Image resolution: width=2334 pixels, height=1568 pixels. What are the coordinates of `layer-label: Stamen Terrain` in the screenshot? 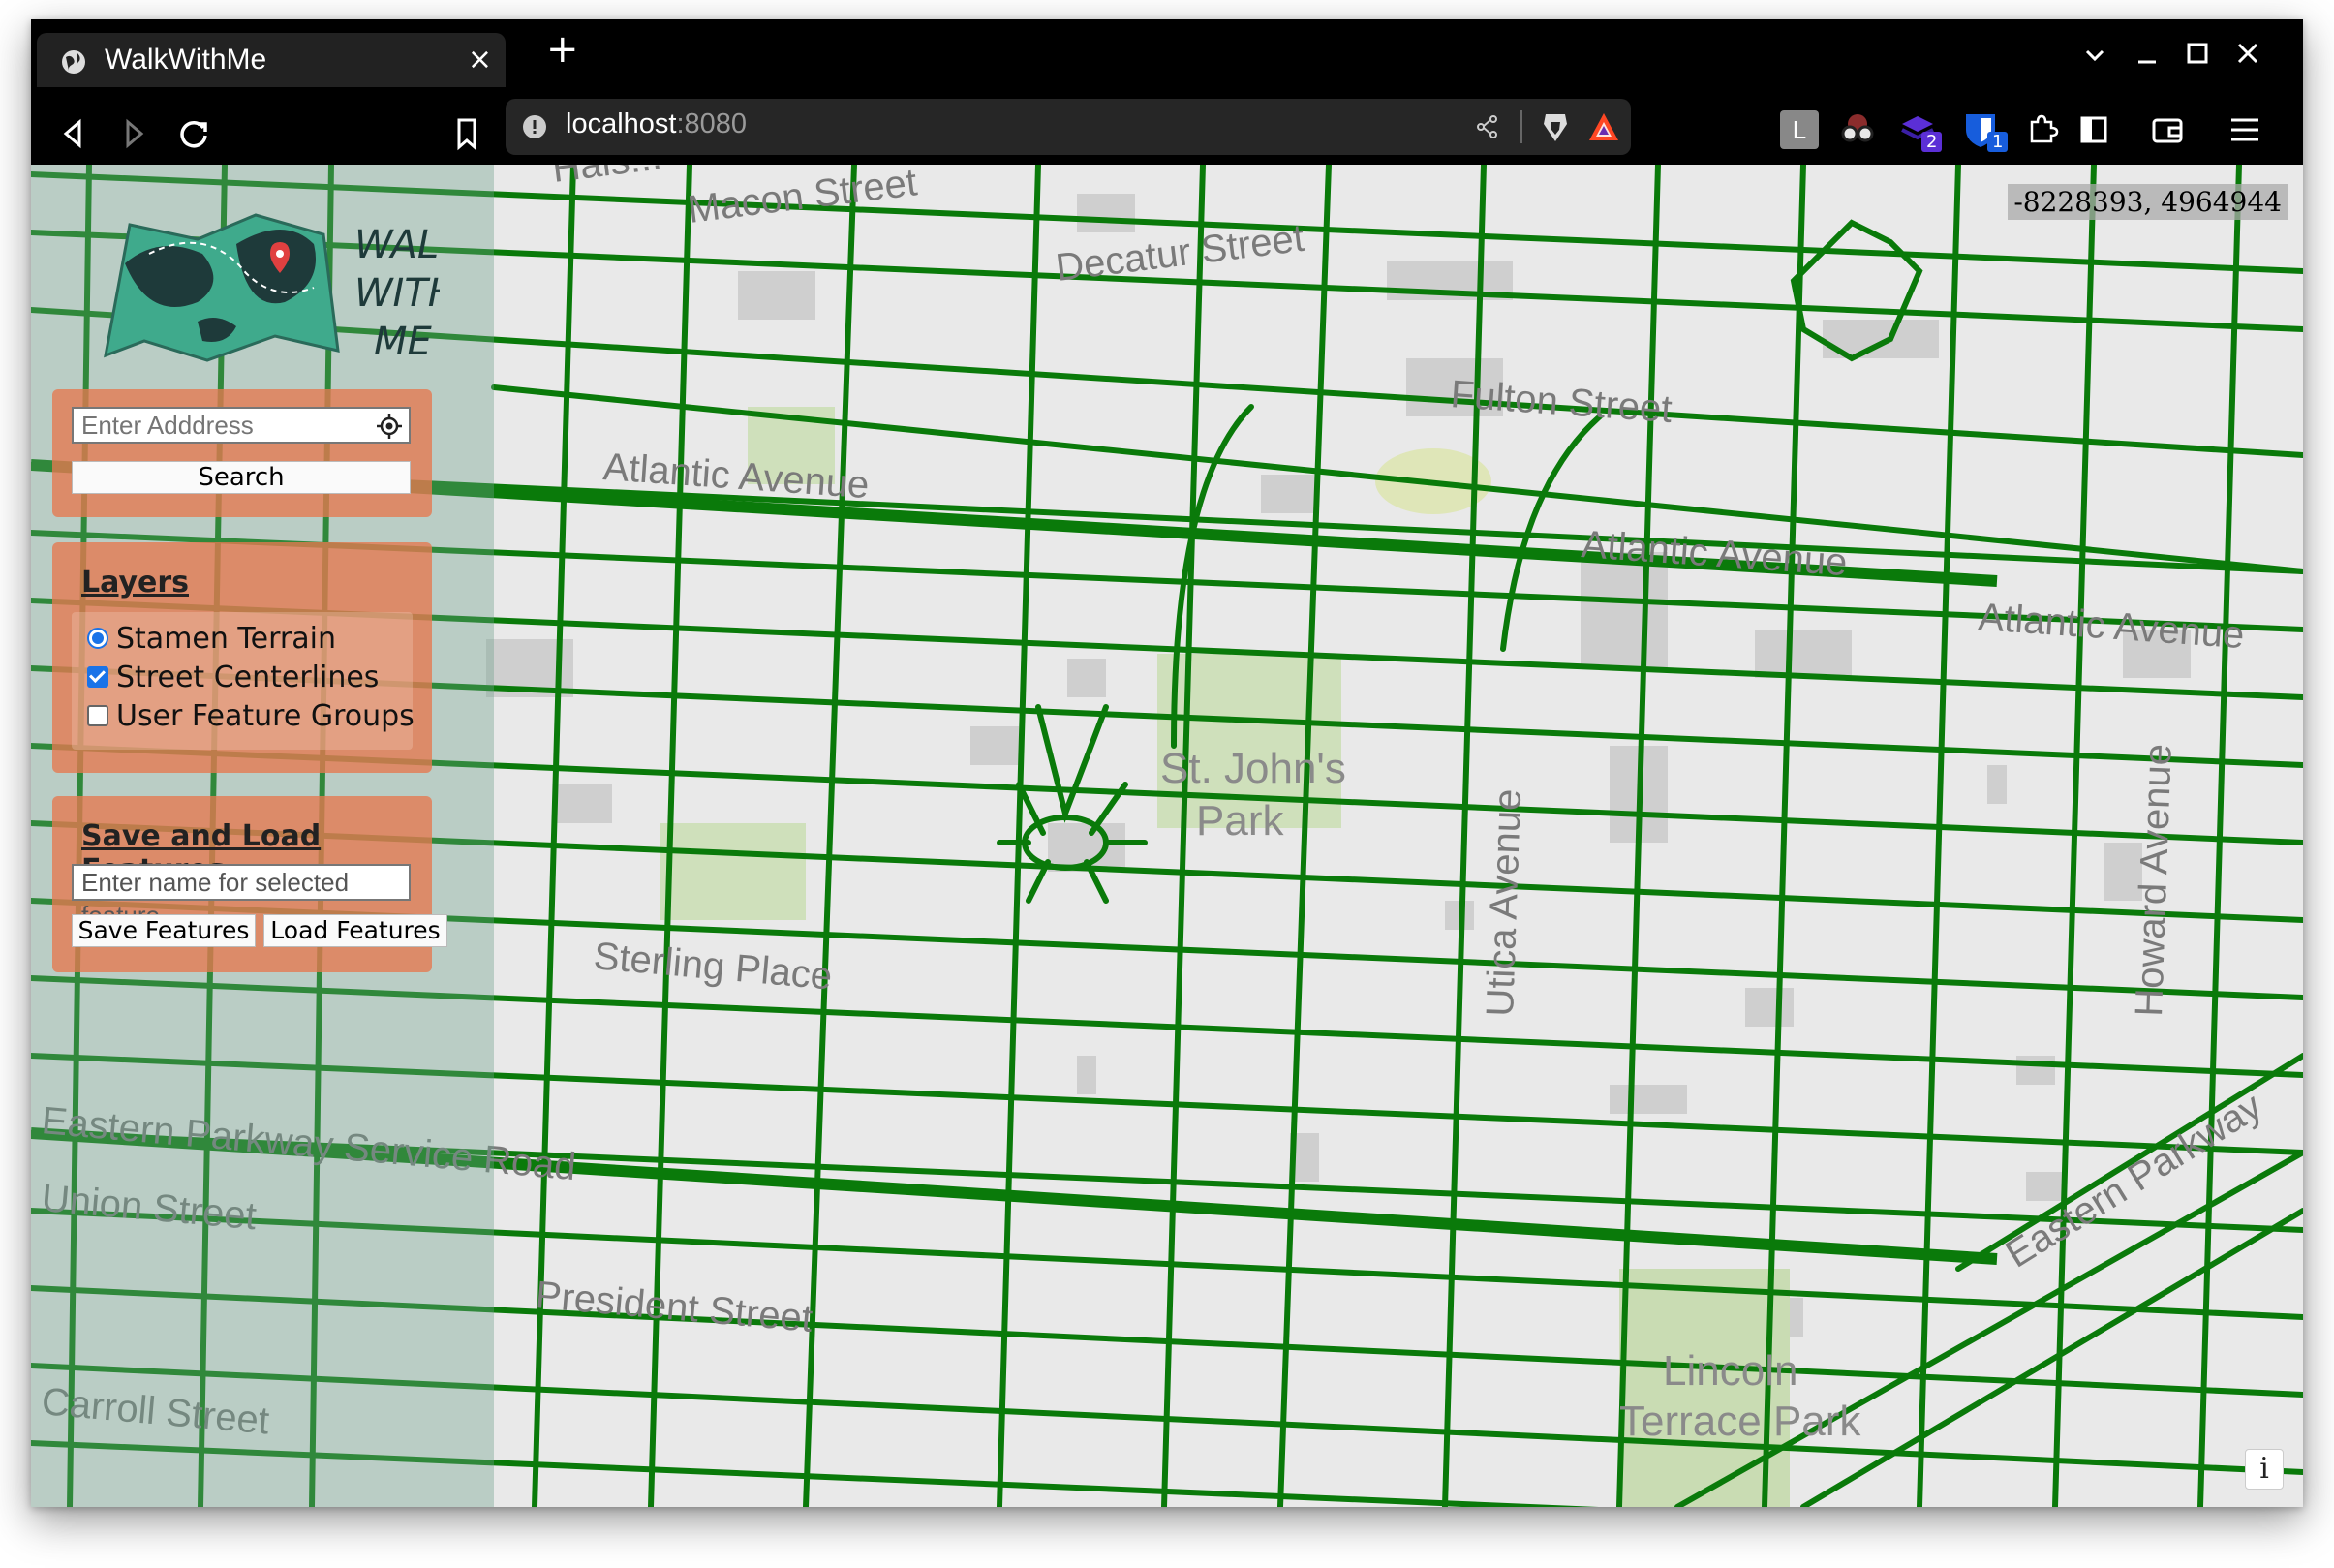 It's located at (226, 639).